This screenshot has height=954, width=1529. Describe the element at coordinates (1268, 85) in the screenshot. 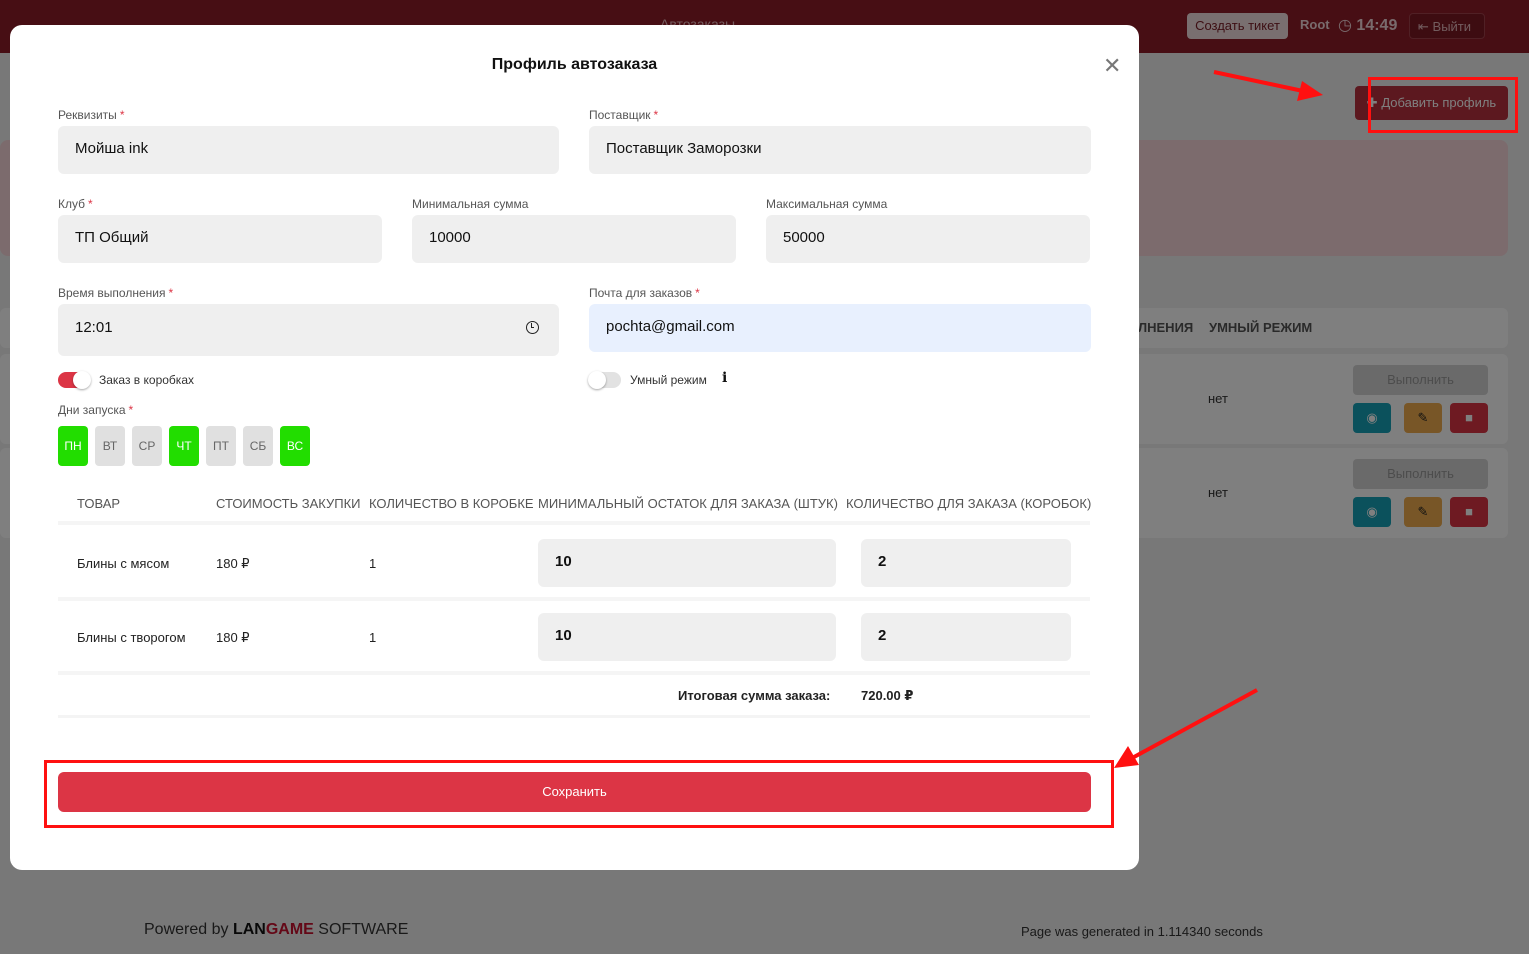

I see `arrow-to-add-profile` at that location.